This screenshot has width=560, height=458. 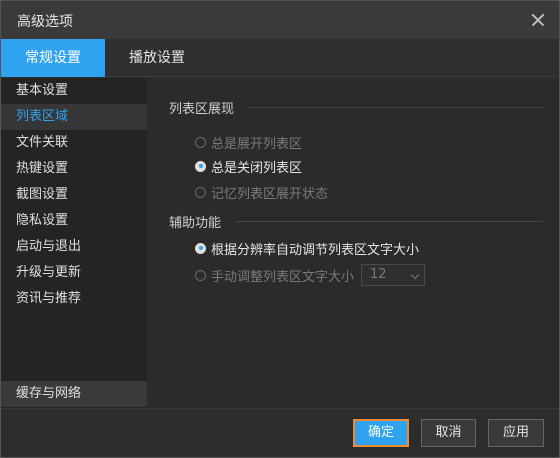 What do you see at coordinates (202, 109) in the screenshot?
I see `list-display-heading: 列表区展现` at bounding box center [202, 109].